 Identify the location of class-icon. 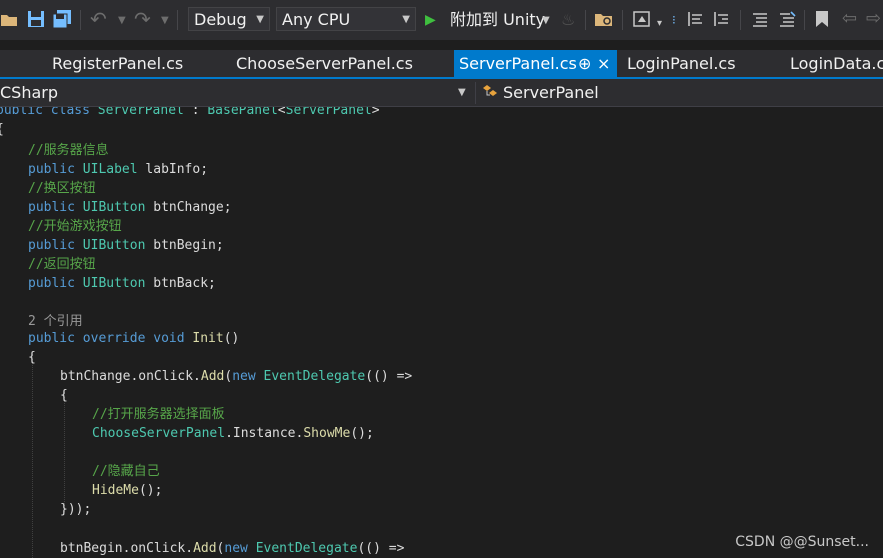
(490, 94).